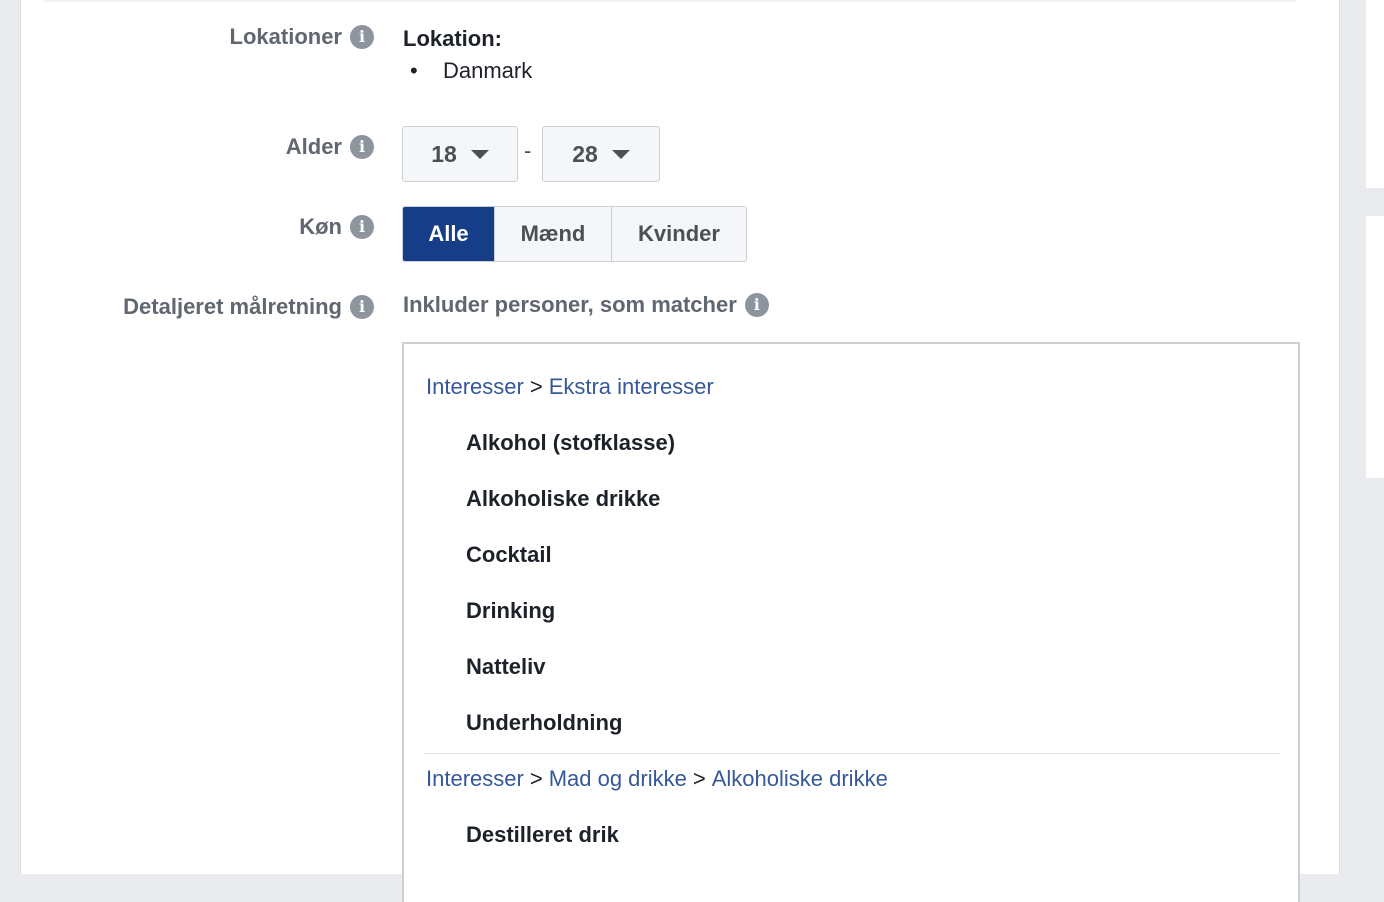  I want to click on gender-segmented-control: Alle Mænd Kvinder, so click(574, 234).